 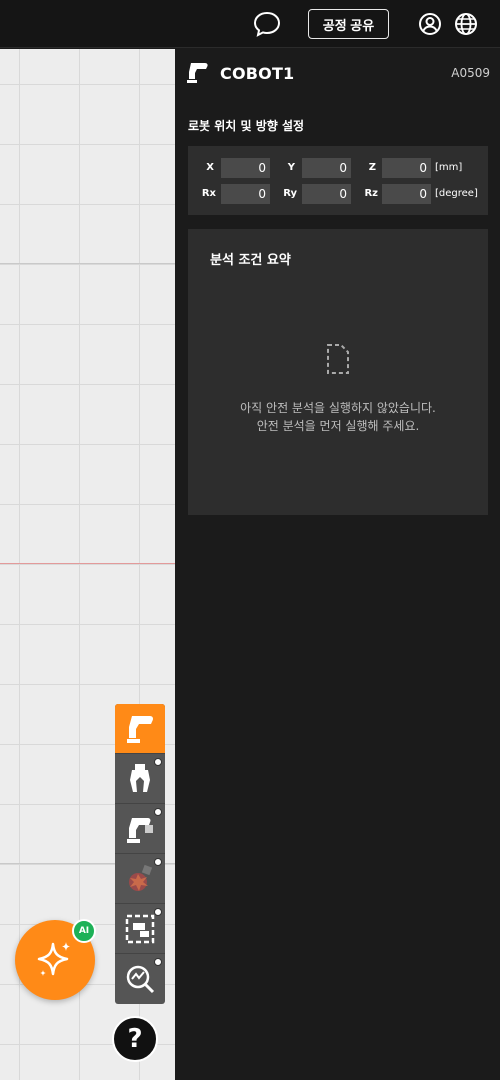 I want to click on robot-config-button, so click(x=140, y=829).